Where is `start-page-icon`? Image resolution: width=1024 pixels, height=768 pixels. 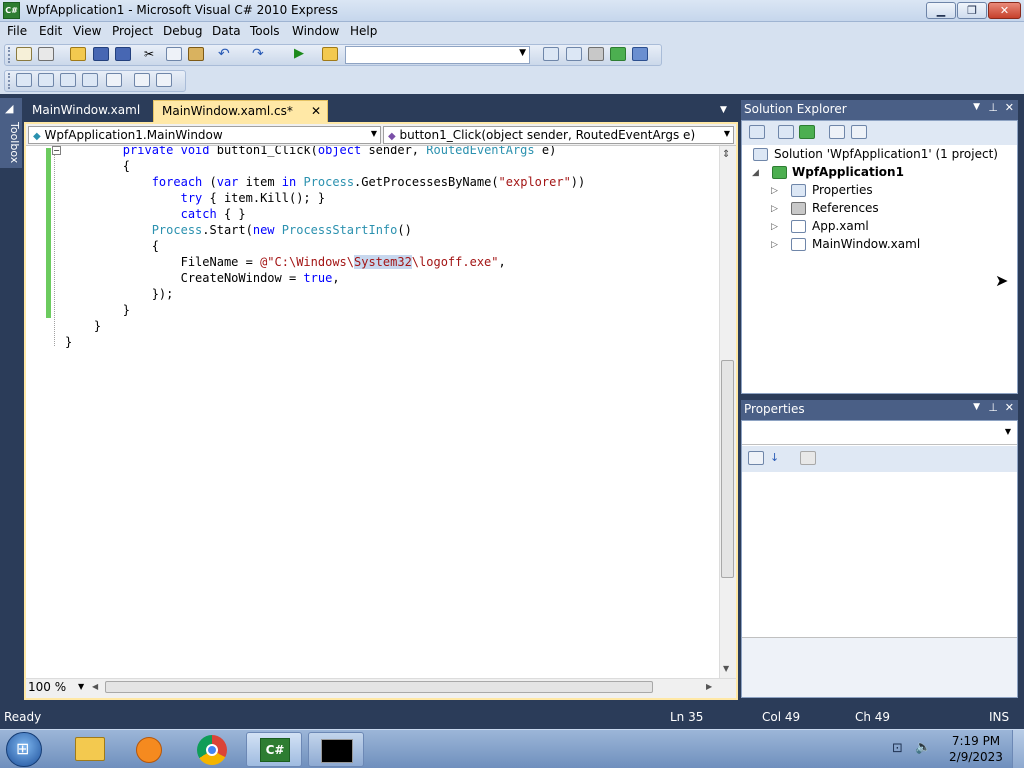
start-page-icon is located at coordinates (640, 54).